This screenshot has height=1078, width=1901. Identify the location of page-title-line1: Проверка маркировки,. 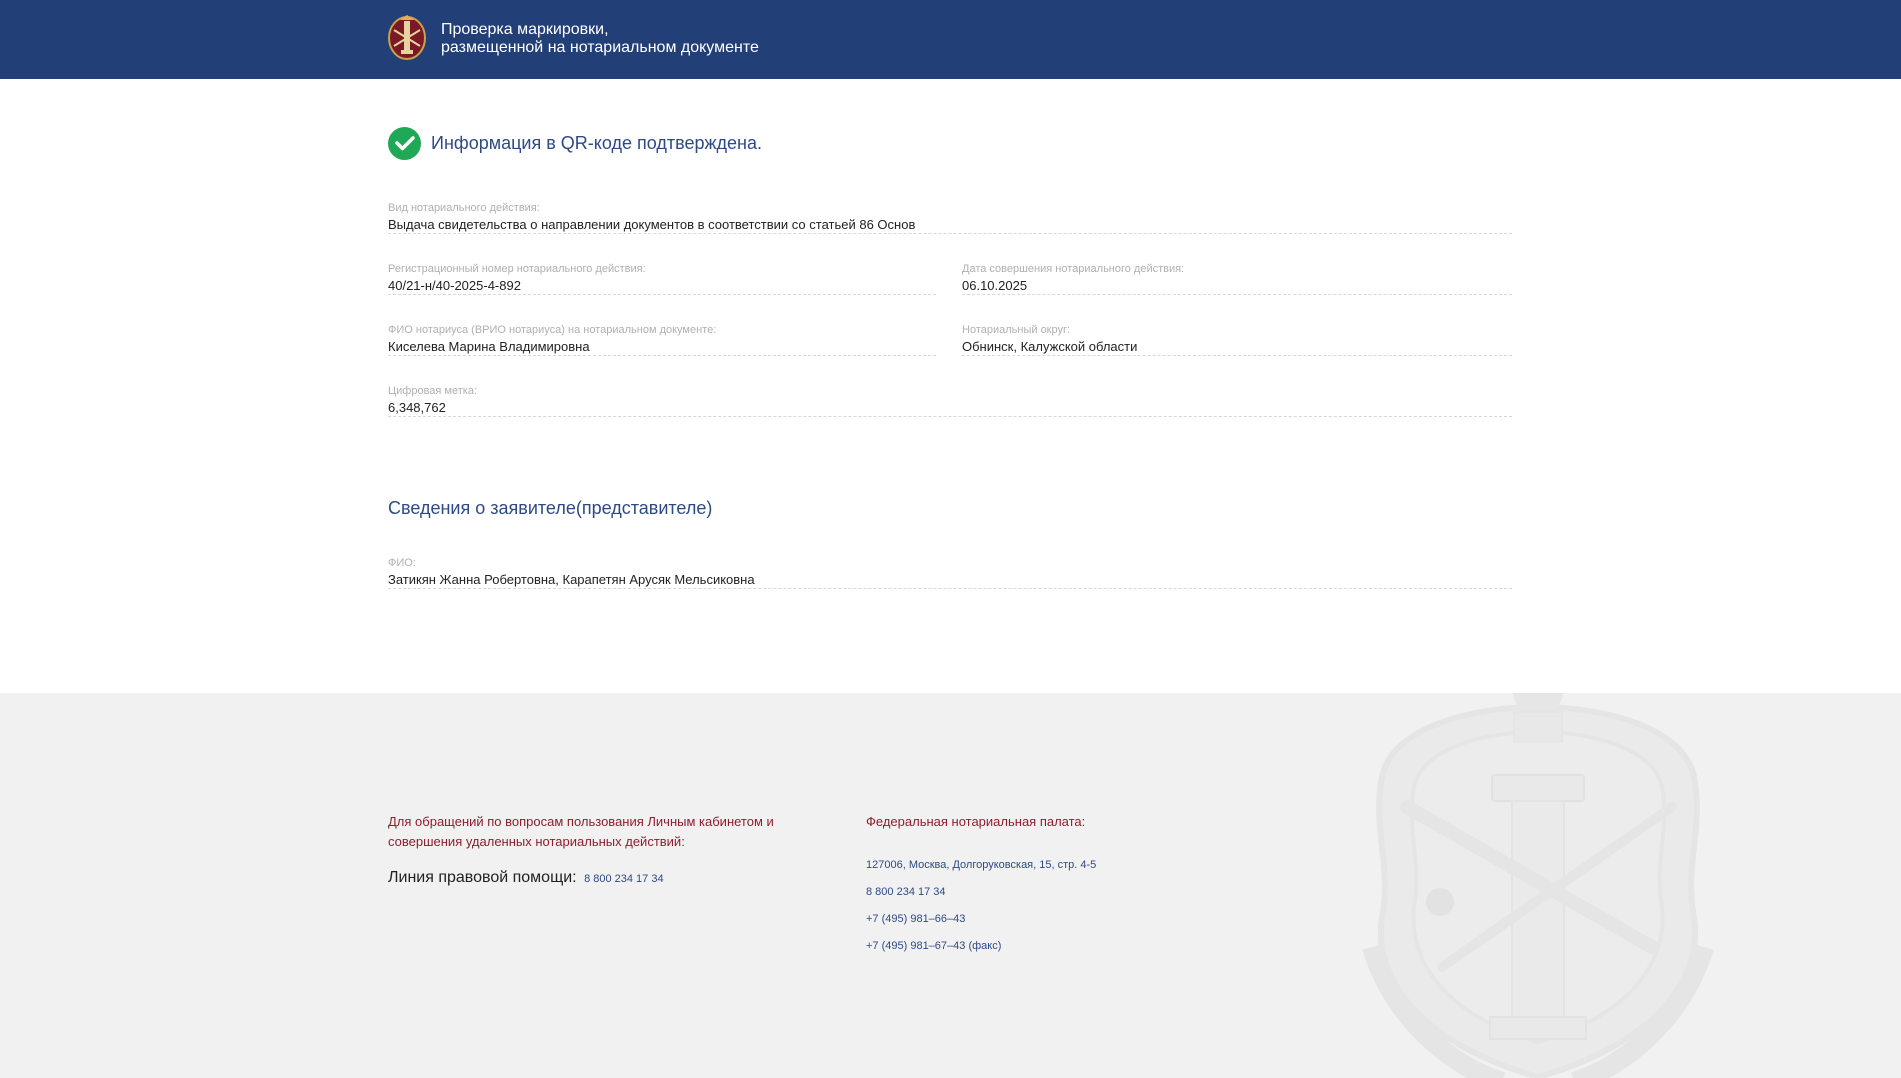
(525, 29).